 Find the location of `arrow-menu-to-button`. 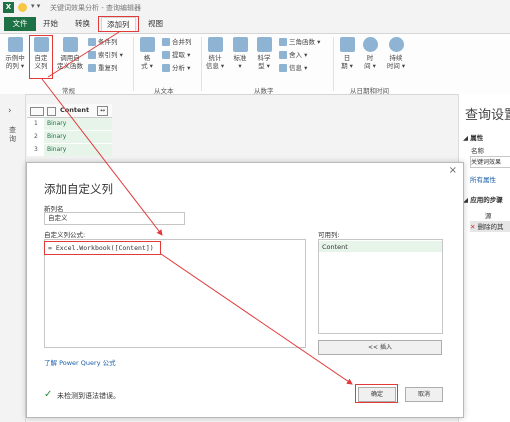

arrow-menu-to-button is located at coordinates (83, 54).